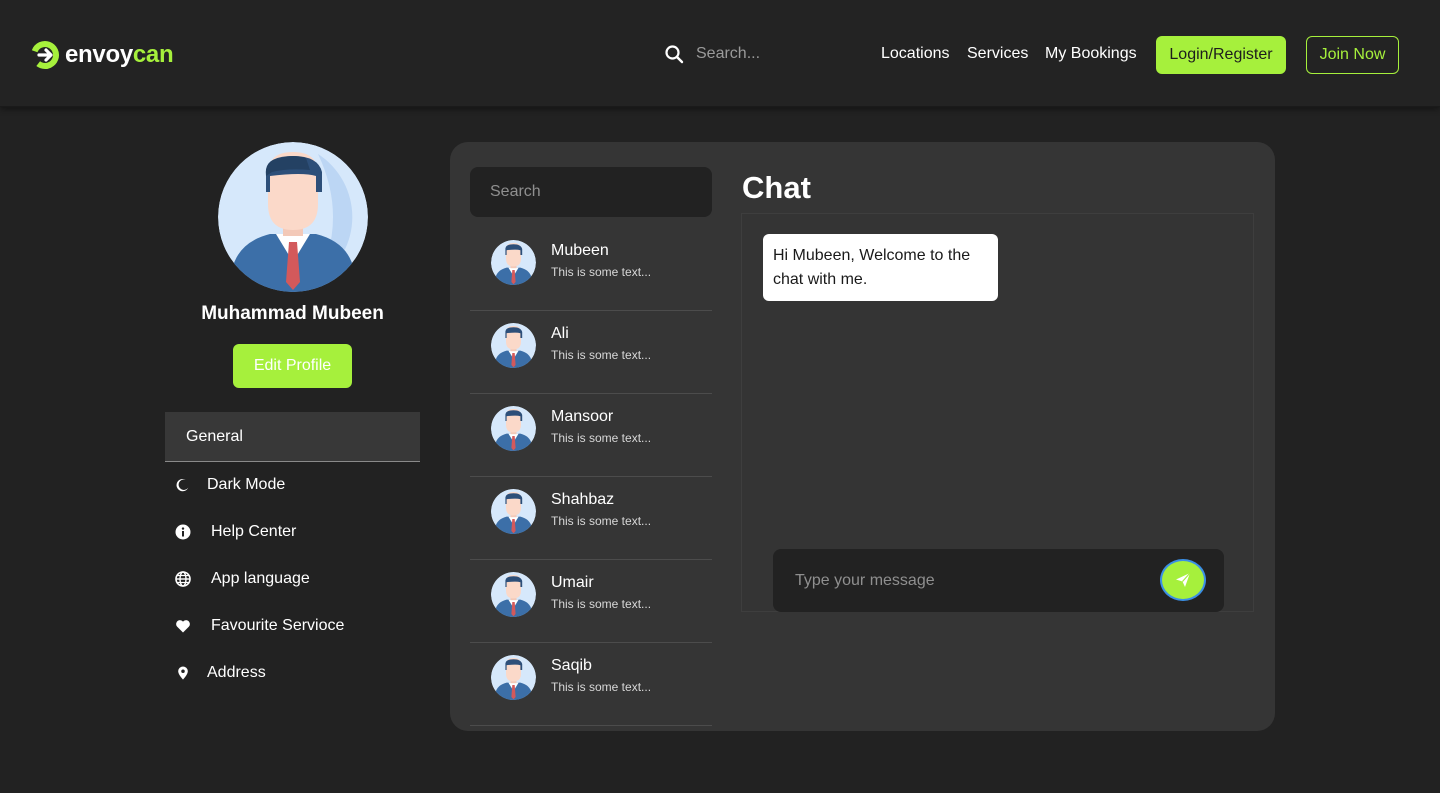 This screenshot has height=793, width=1440. I want to click on menu-item-app-language: App language, so click(242, 579).